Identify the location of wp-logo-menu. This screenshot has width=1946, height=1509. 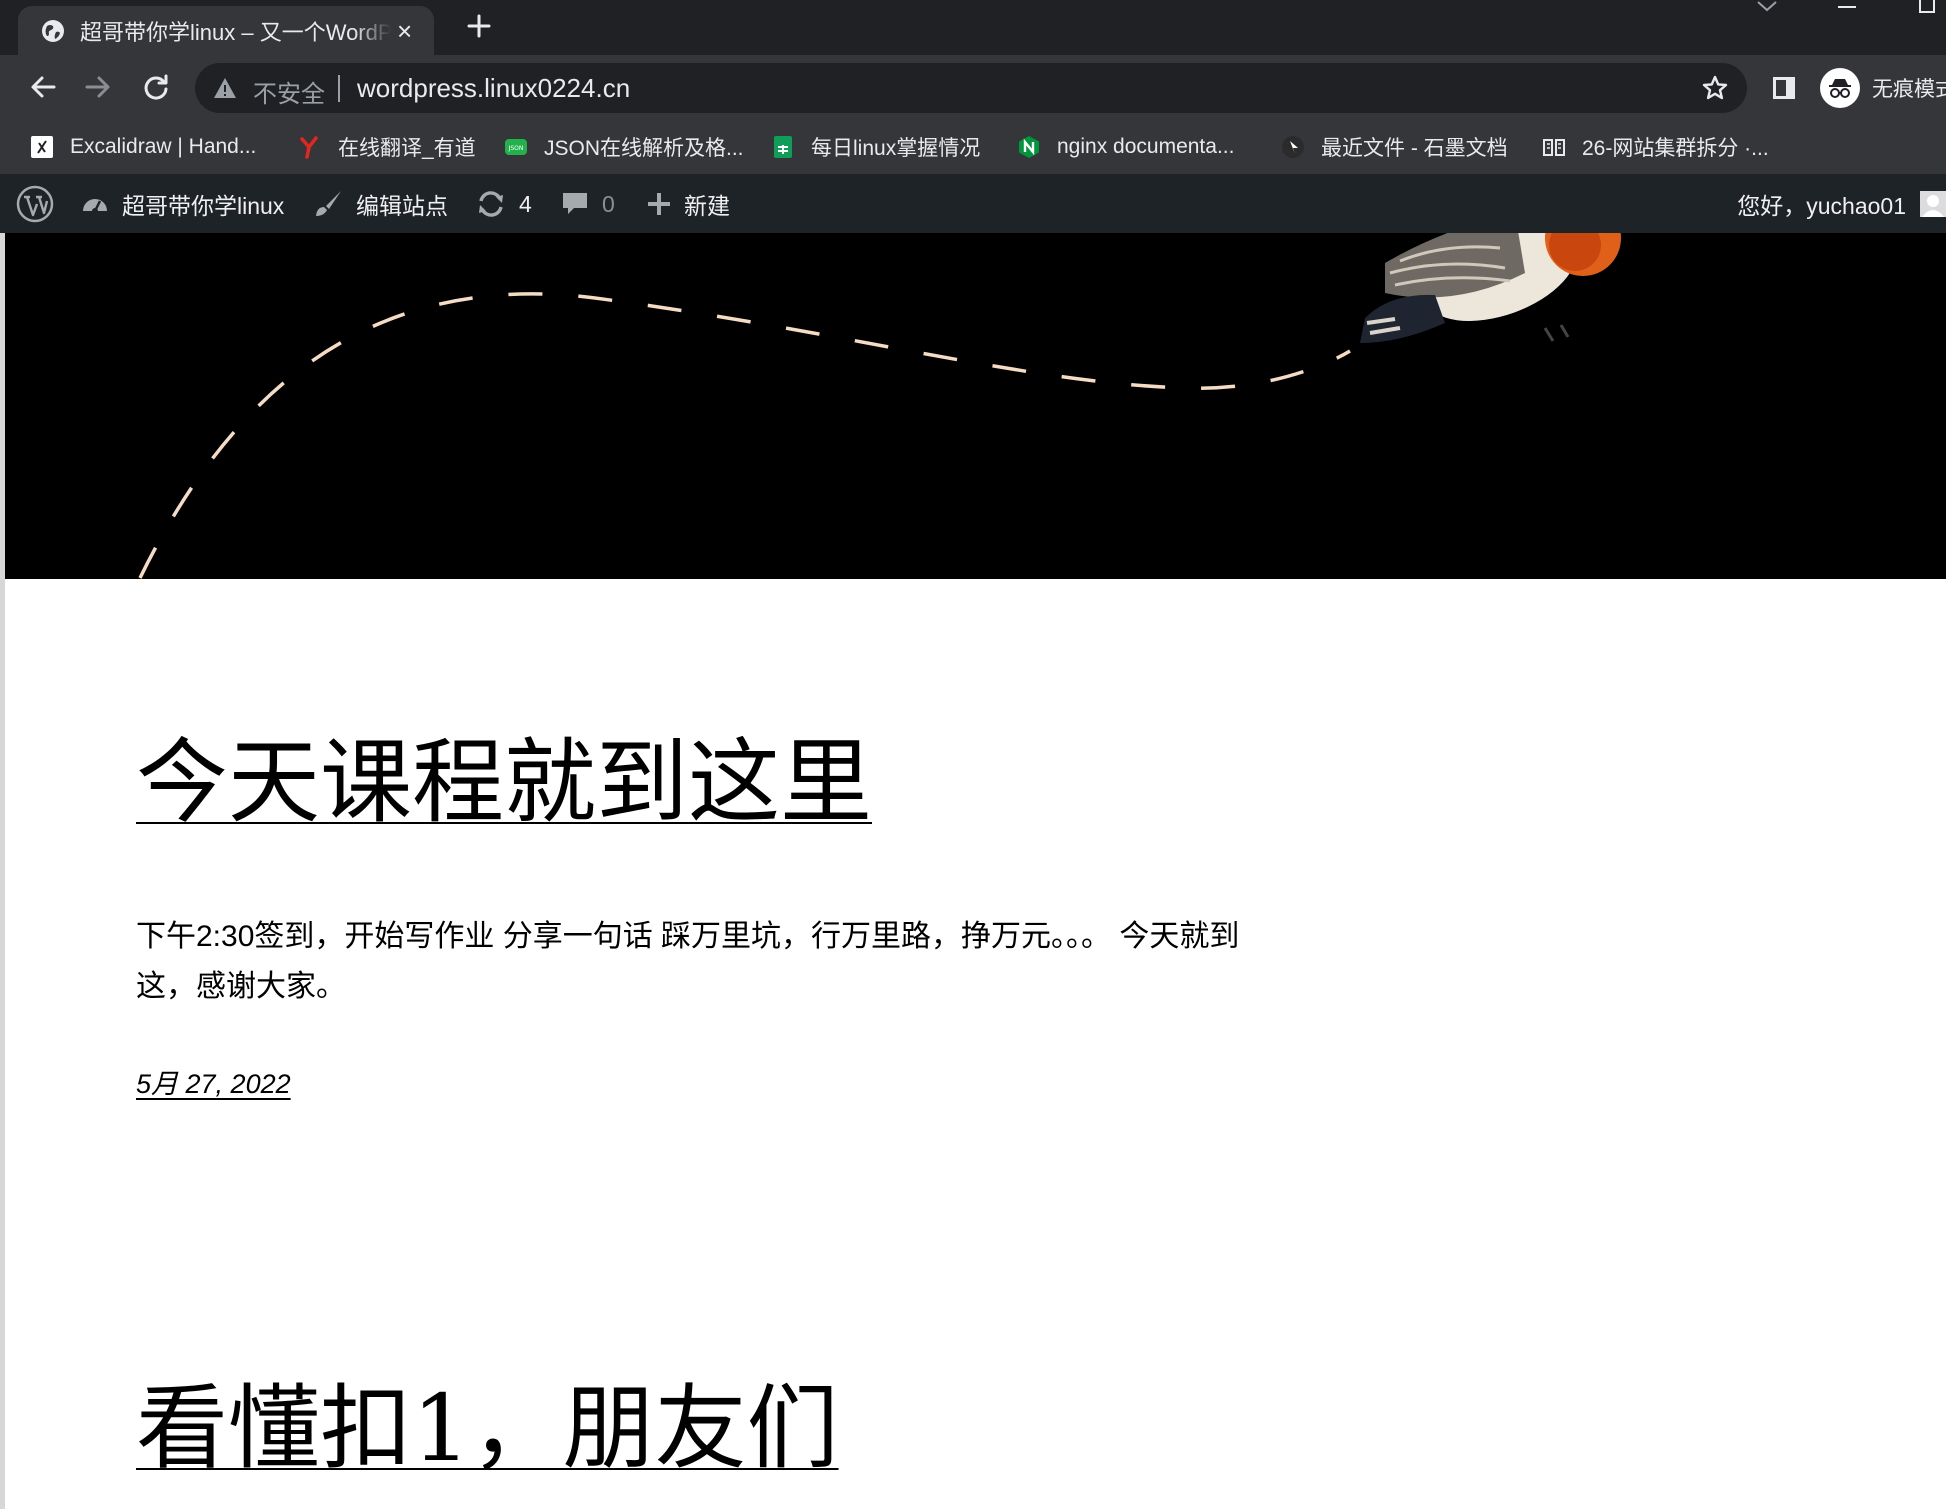
(35, 204).